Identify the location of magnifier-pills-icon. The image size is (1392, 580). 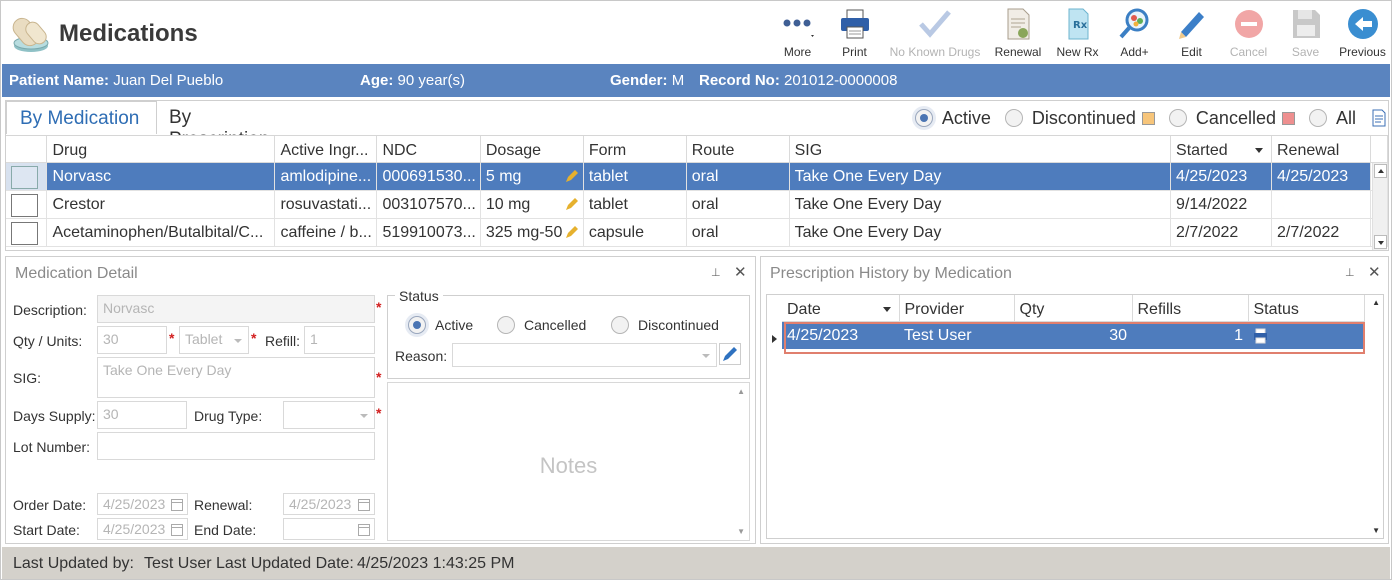
(1133, 23).